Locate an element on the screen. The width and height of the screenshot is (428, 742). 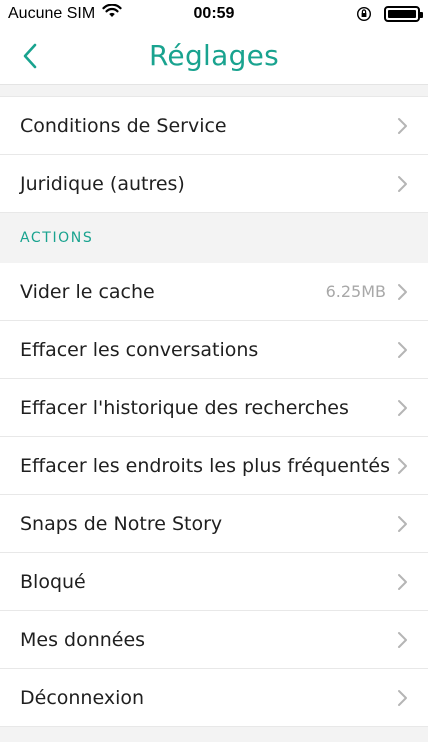
row-label: Effacer l'historique des recherches is located at coordinates (184, 407).